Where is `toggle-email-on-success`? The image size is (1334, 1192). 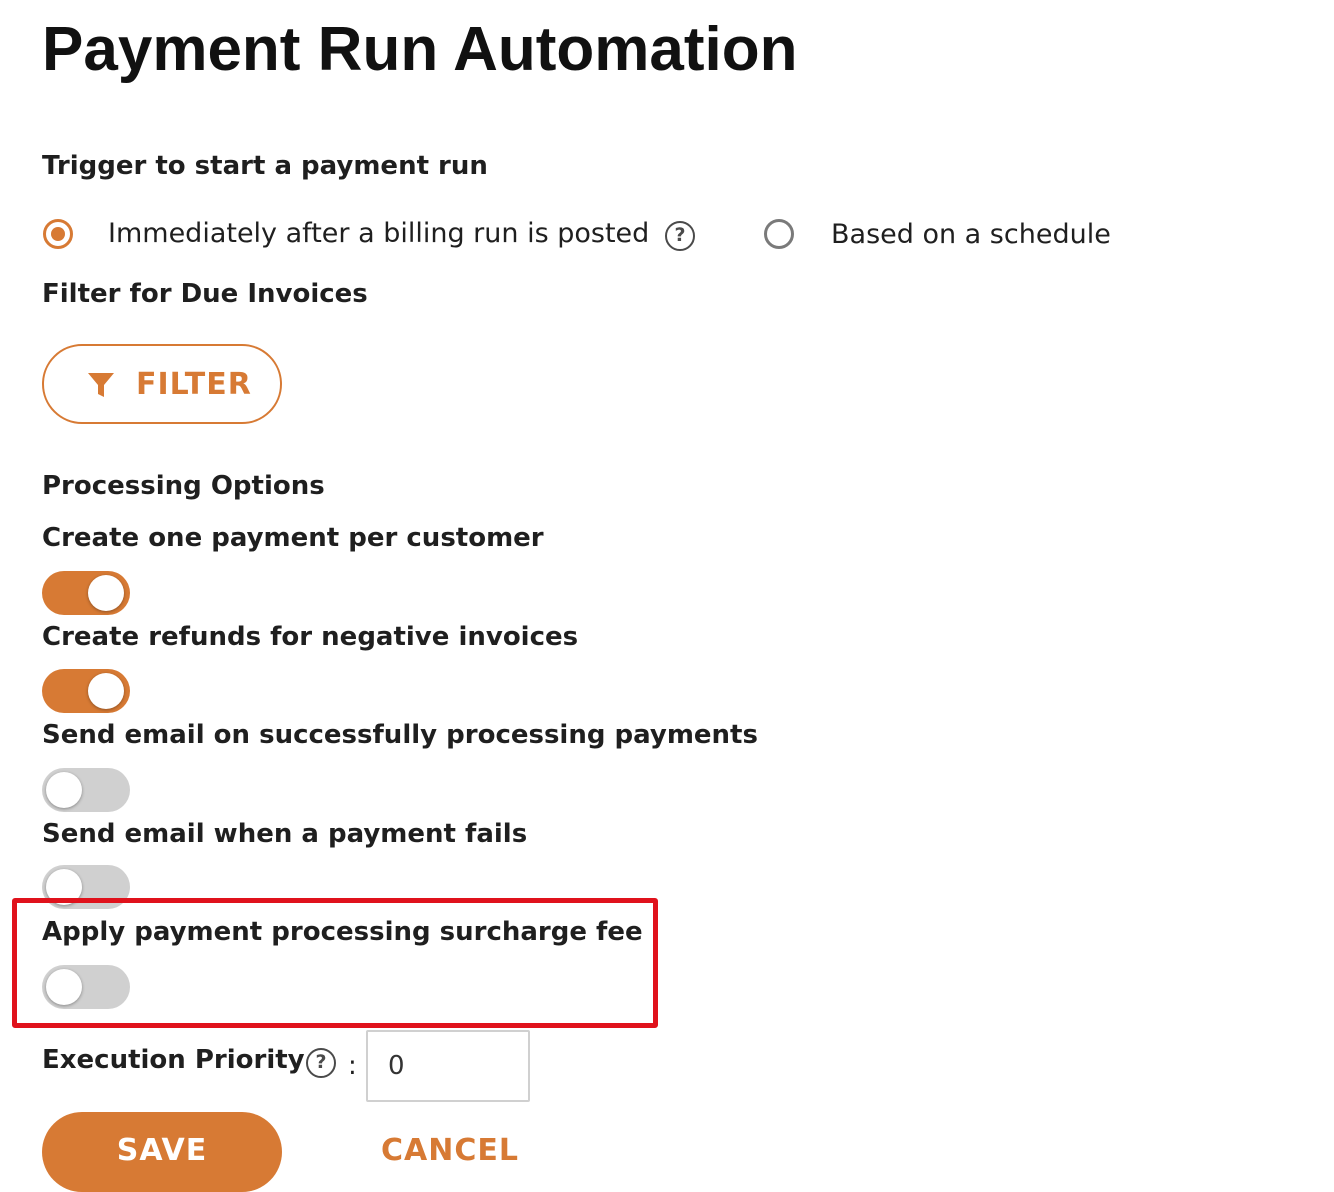
toggle-email-on-success is located at coordinates (86, 790).